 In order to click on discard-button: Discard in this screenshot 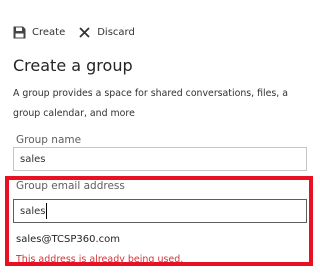, I will do `click(106, 32)`.